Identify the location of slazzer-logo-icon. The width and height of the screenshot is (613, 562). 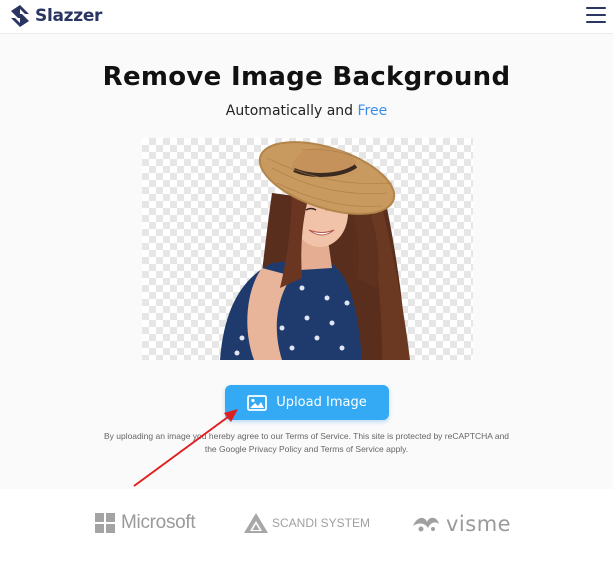
(20, 16).